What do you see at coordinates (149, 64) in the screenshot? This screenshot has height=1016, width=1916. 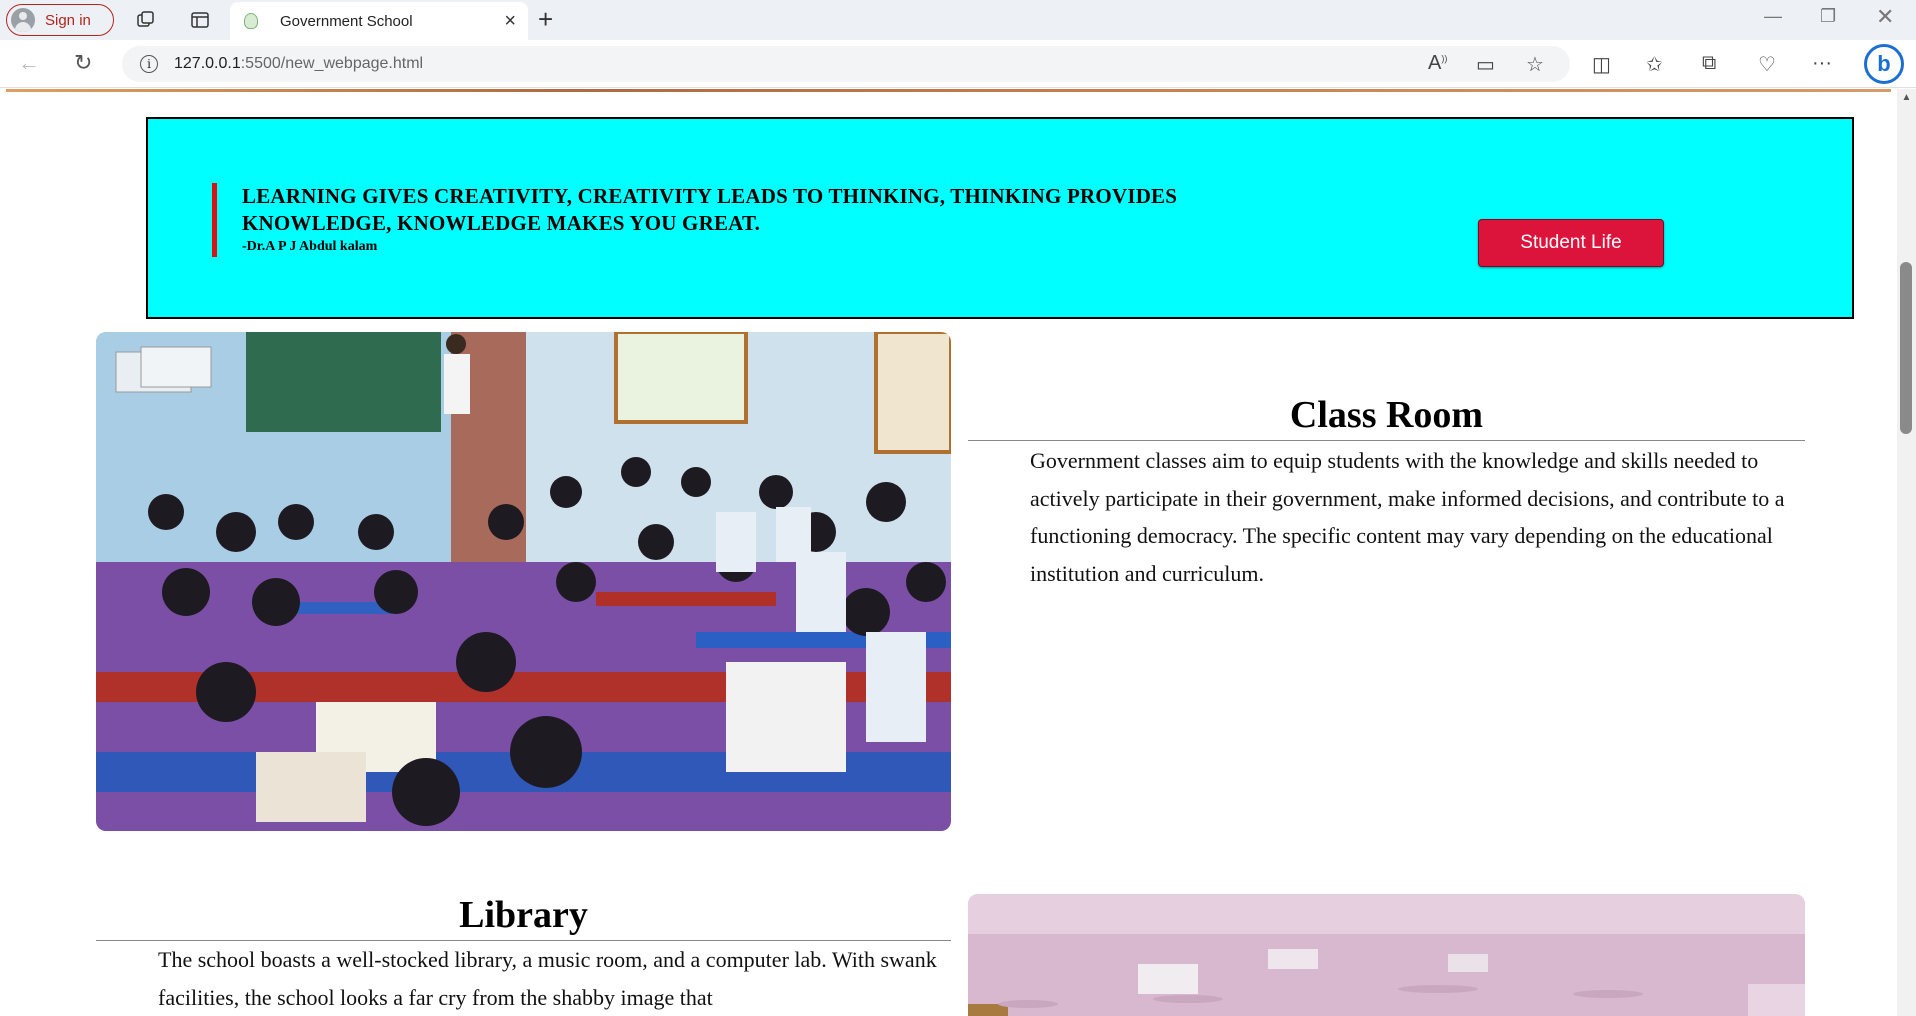 I see `site-info-icon: i` at bounding box center [149, 64].